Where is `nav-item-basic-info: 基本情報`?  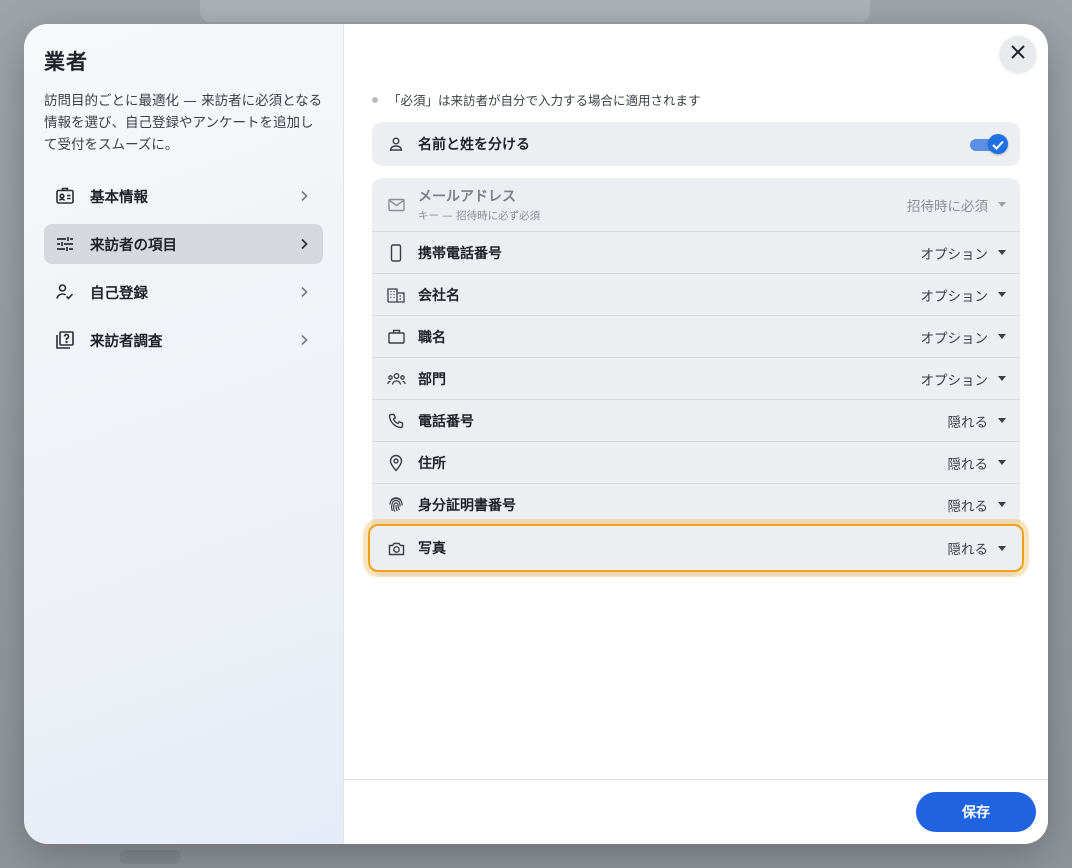
nav-item-basic-info: 基本情報 is located at coordinates (183, 196).